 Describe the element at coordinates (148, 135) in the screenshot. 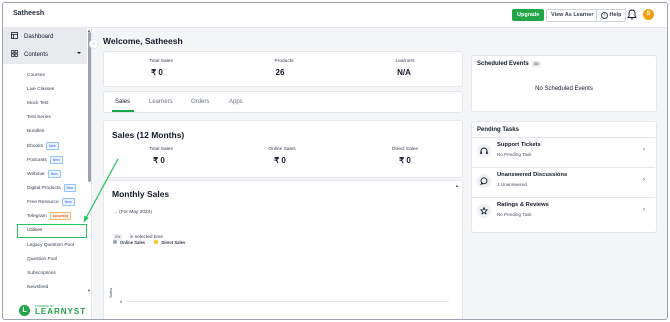

I see `sales-12-months-title: Sales (12 Months)` at that location.